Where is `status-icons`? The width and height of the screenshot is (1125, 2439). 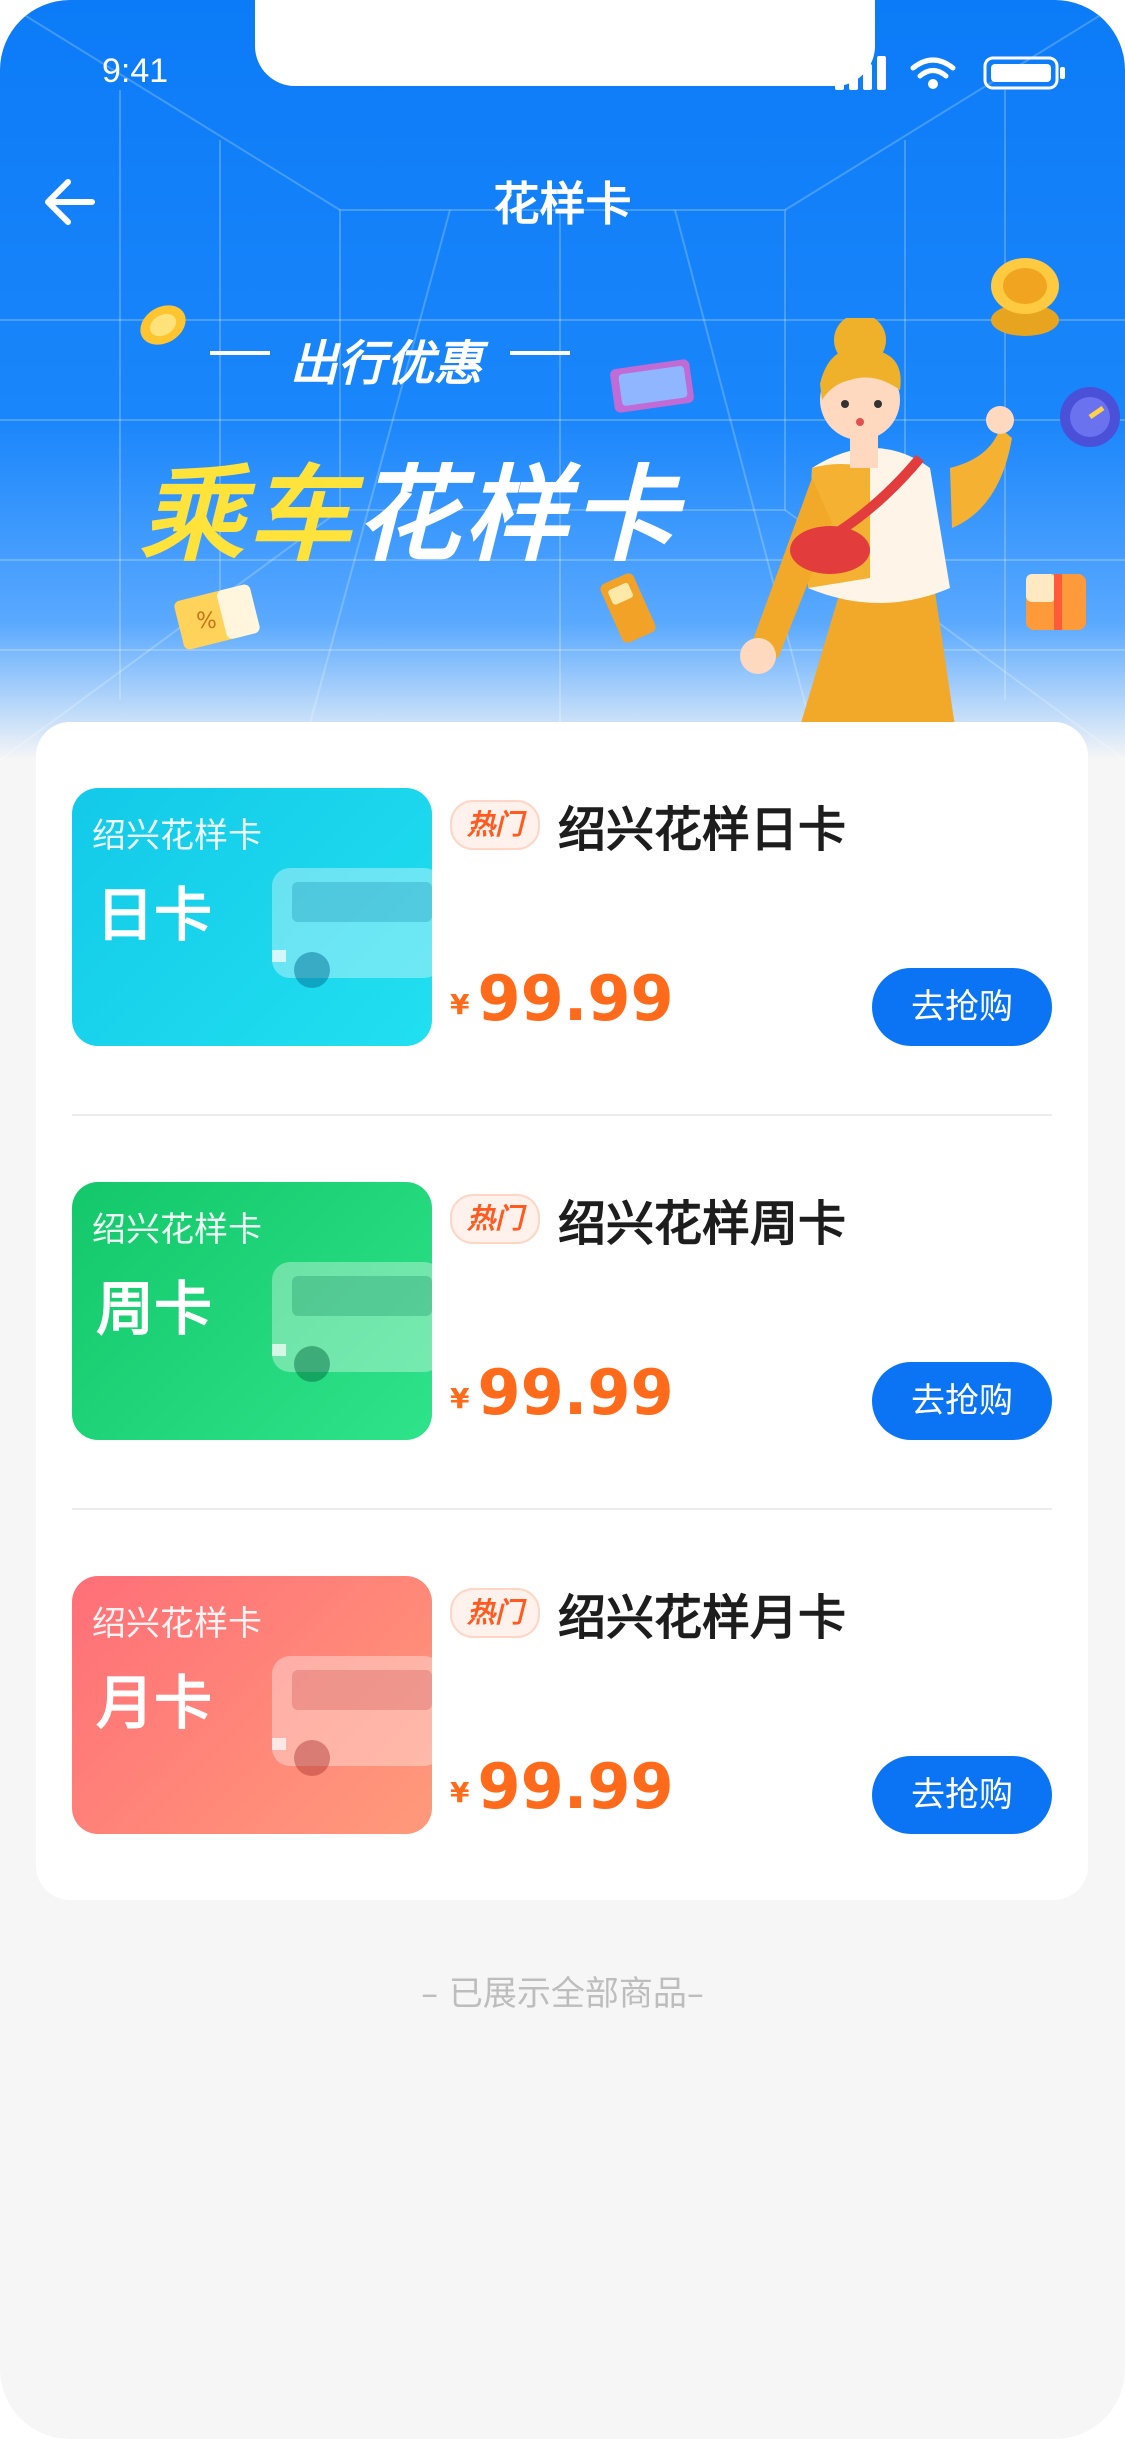
status-icons is located at coordinates (950, 73).